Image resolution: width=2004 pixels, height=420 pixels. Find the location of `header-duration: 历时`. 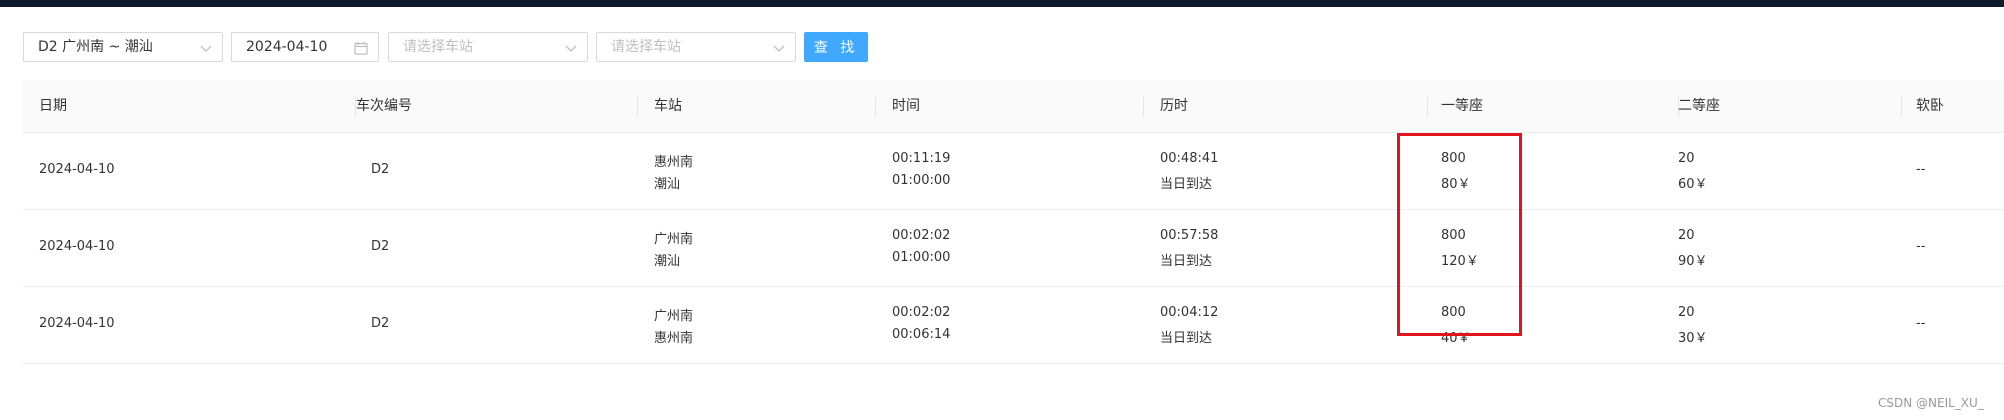

header-duration: 历时 is located at coordinates (1174, 106).